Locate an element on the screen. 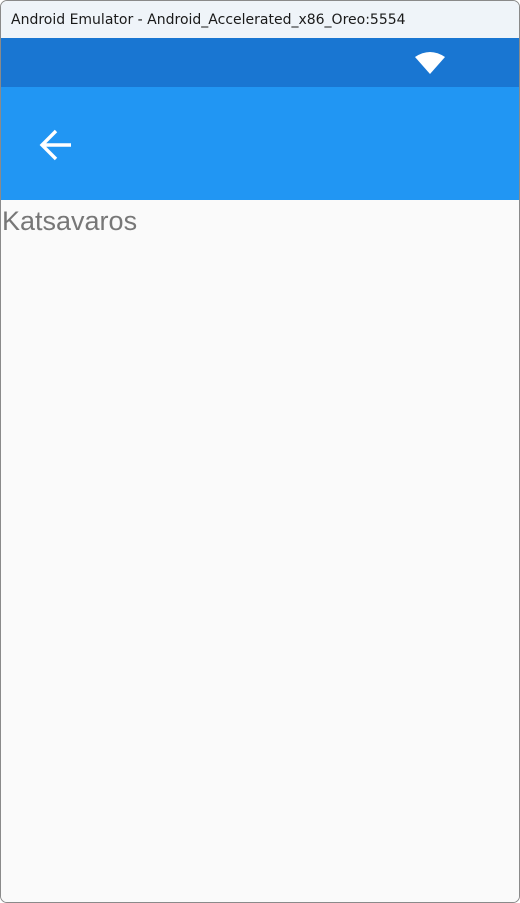  back-button is located at coordinates (56, 145).